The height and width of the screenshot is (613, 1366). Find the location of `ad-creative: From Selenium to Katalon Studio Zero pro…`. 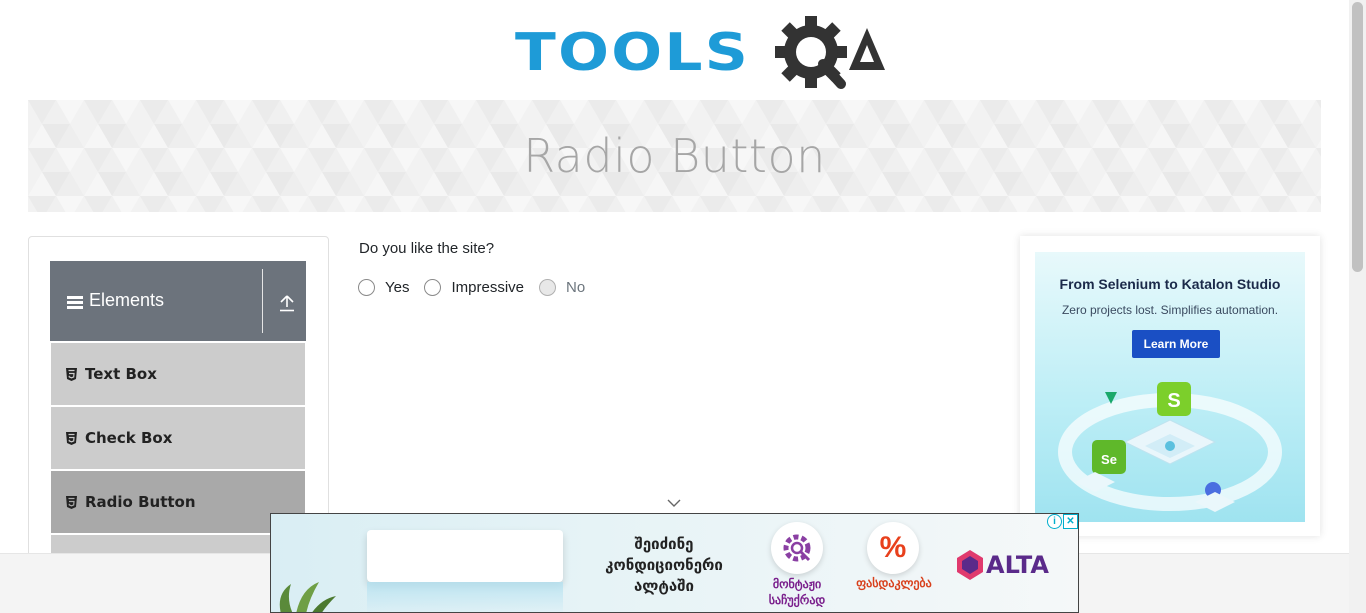

ad-creative: From Selenium to Katalon Studio Zero pro… is located at coordinates (1170, 387).